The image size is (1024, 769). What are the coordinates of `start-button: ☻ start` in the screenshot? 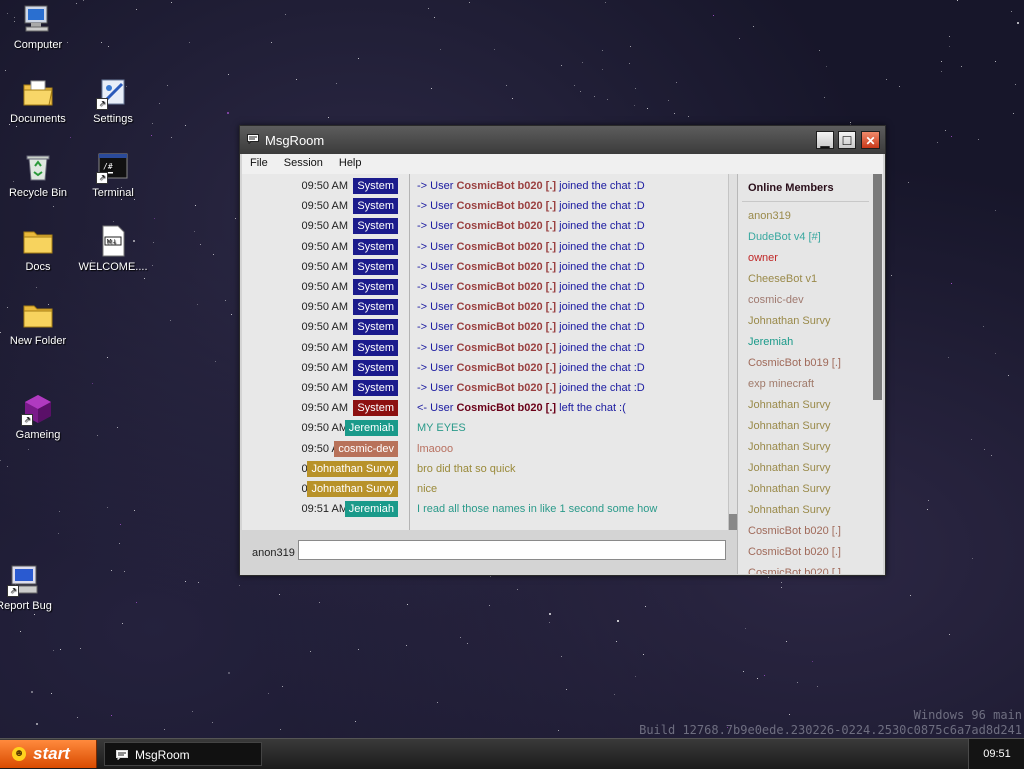 It's located at (48, 754).